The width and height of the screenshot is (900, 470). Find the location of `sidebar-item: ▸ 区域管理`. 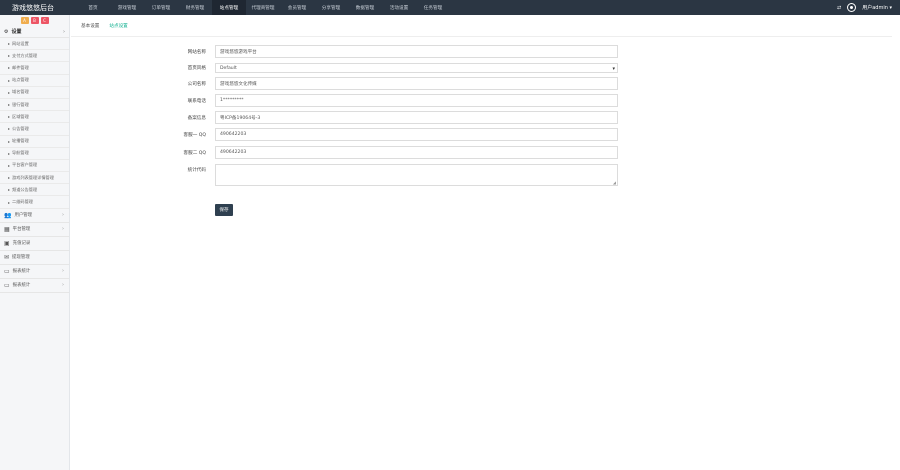

sidebar-item: ▸ 区域管理 is located at coordinates (34, 117).